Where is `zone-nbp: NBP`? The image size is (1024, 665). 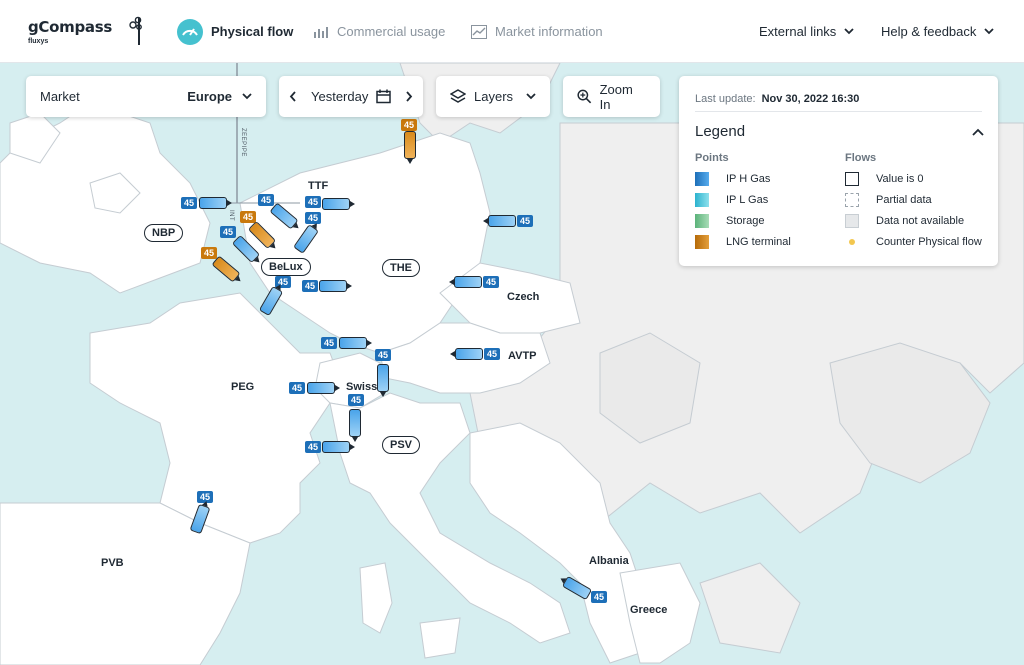
zone-nbp: NBP is located at coordinates (164, 233).